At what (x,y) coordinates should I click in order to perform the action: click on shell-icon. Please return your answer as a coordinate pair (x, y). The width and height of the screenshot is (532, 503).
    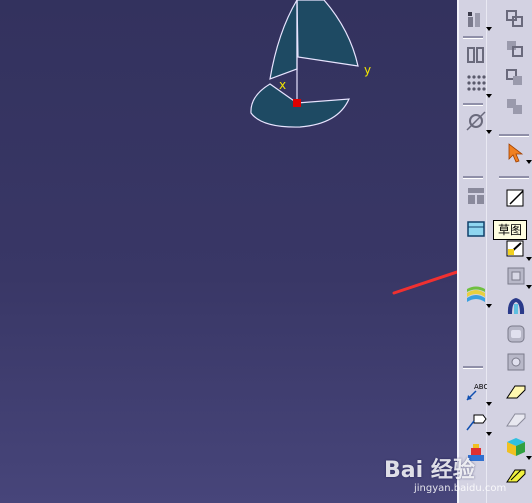
    Looking at the image, I should click on (516, 306).